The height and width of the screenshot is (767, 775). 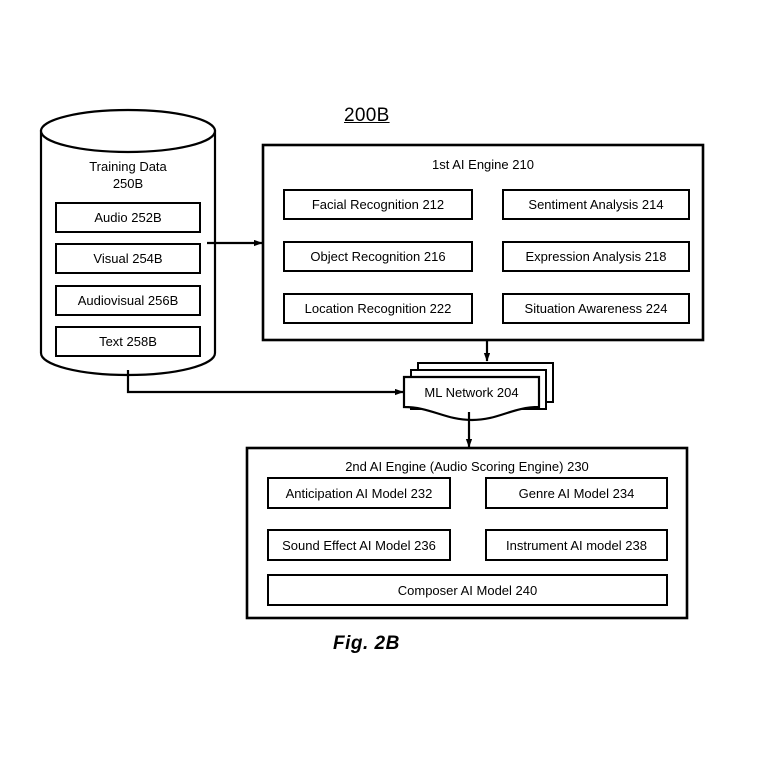 I want to click on module-composer-ai-model: Composer AI Model 240, so click(x=467, y=590).